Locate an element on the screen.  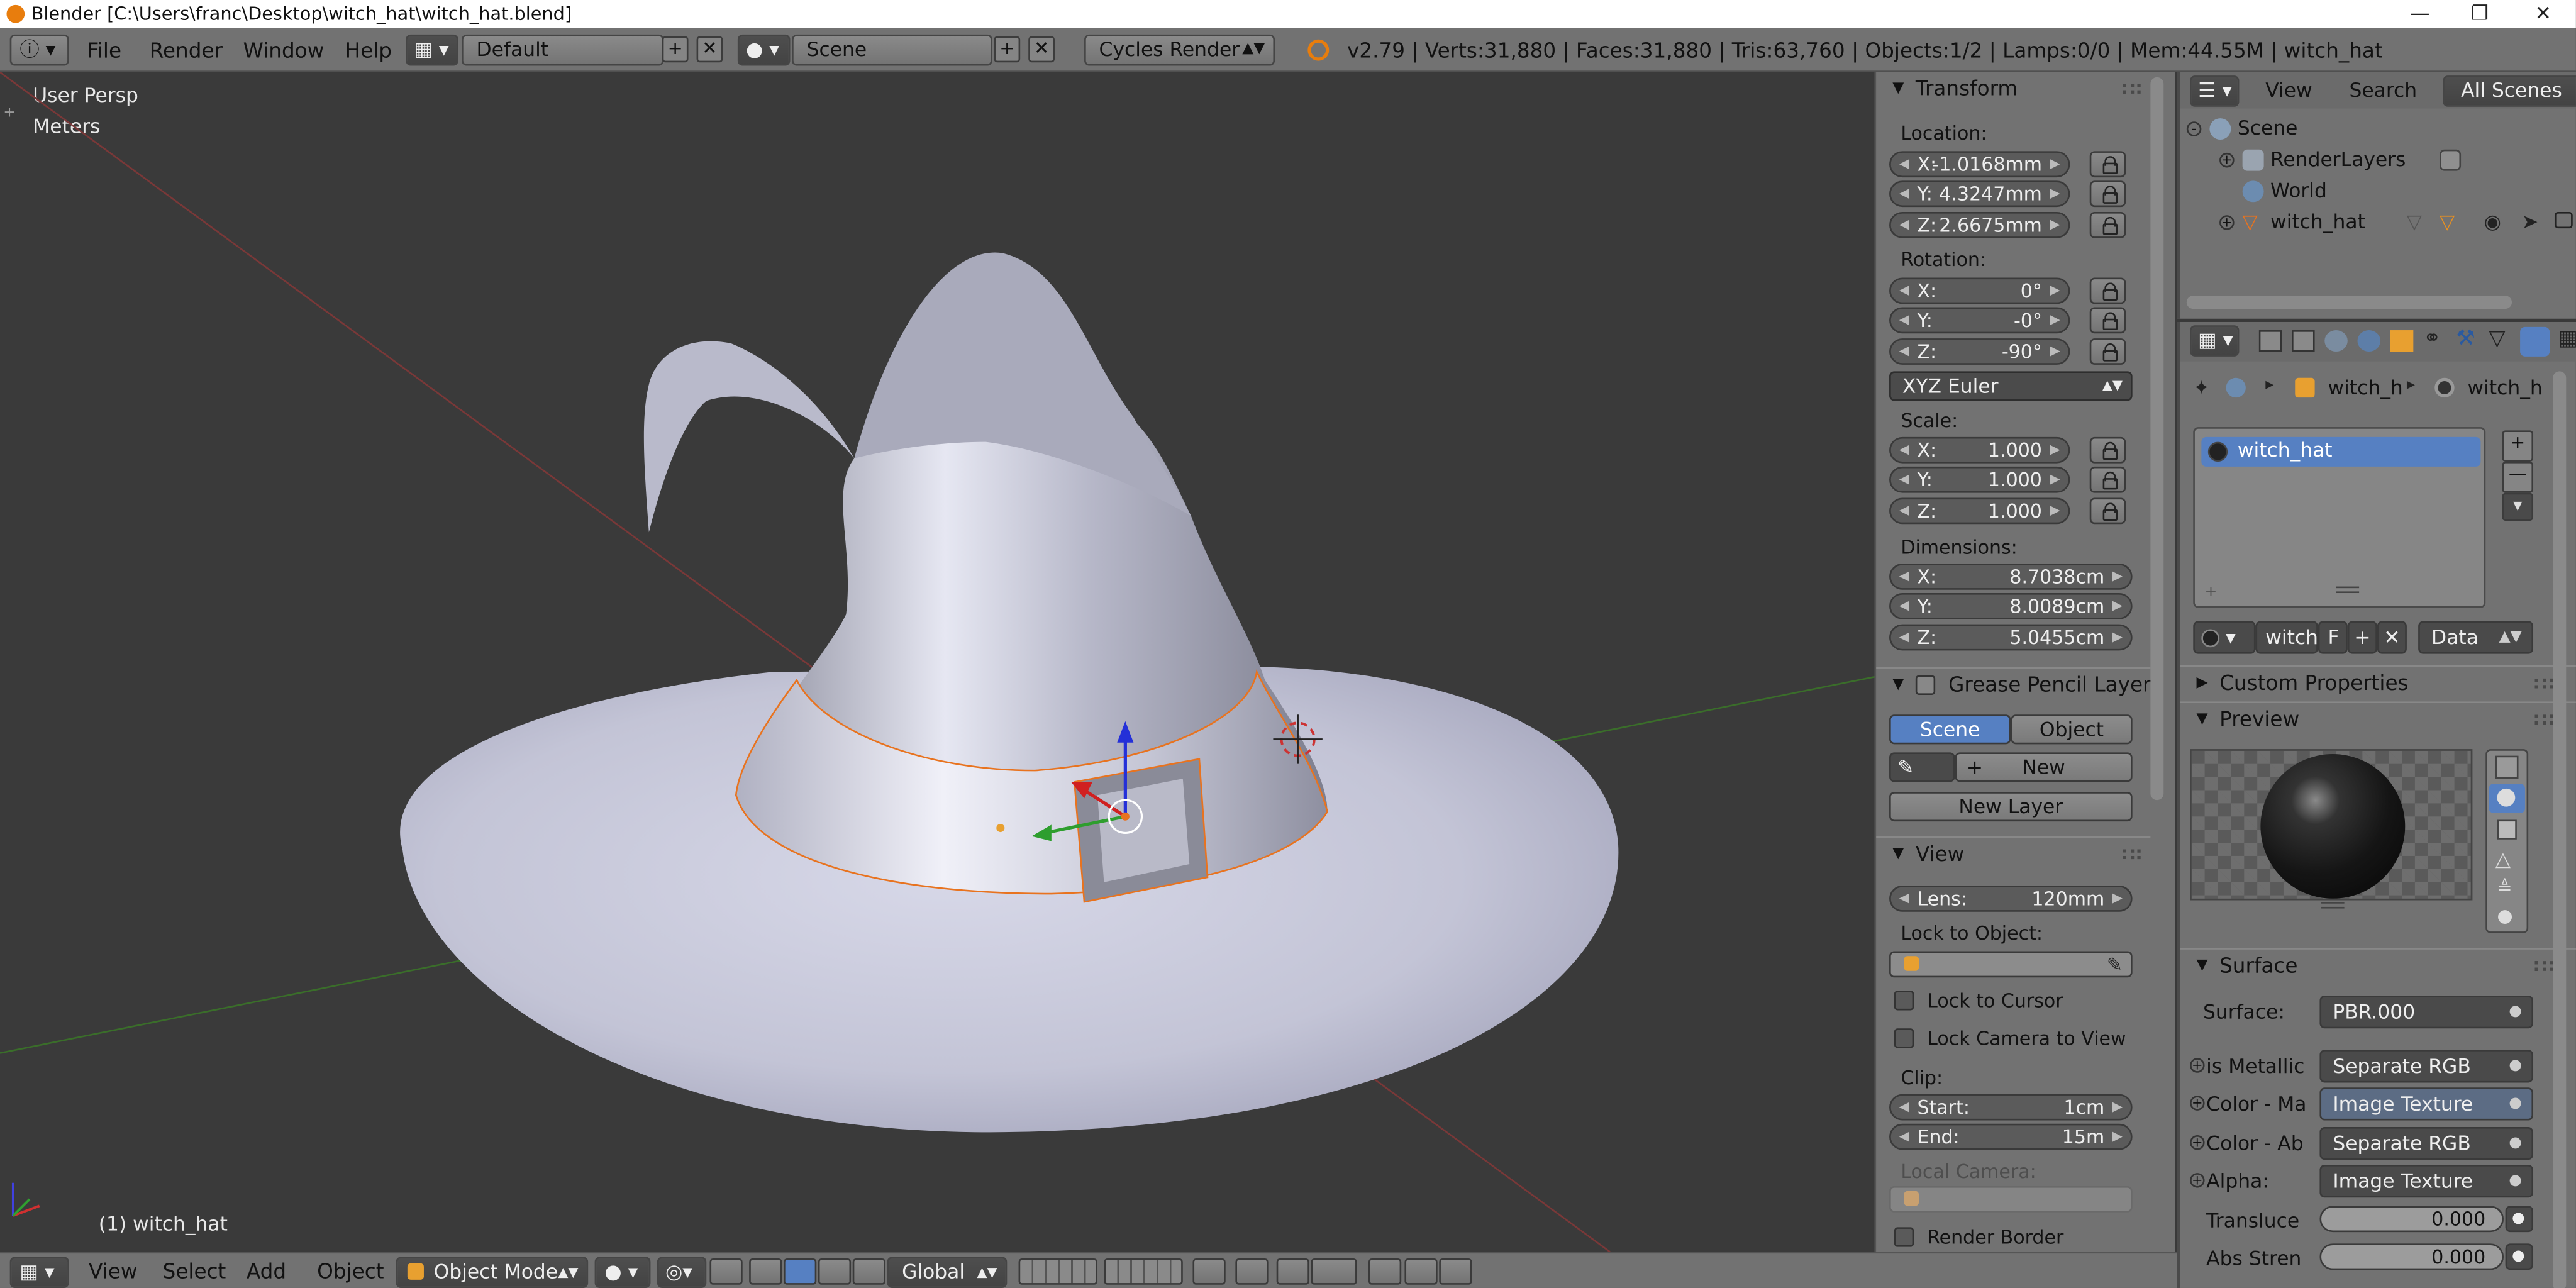
lock-to-cursor-checkbox is located at coordinates (1904, 1001).